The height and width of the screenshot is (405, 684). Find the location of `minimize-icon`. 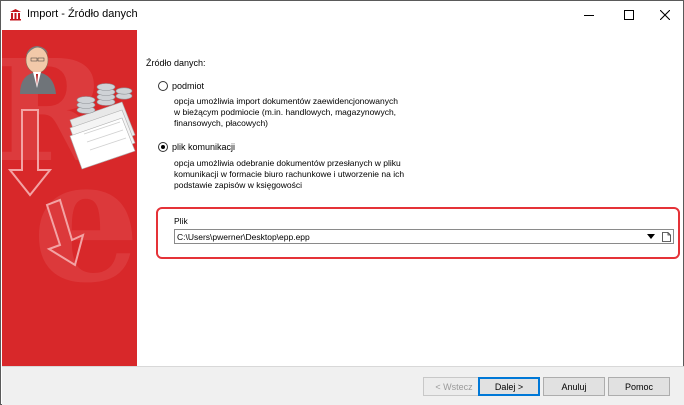

minimize-icon is located at coordinates (589, 15).